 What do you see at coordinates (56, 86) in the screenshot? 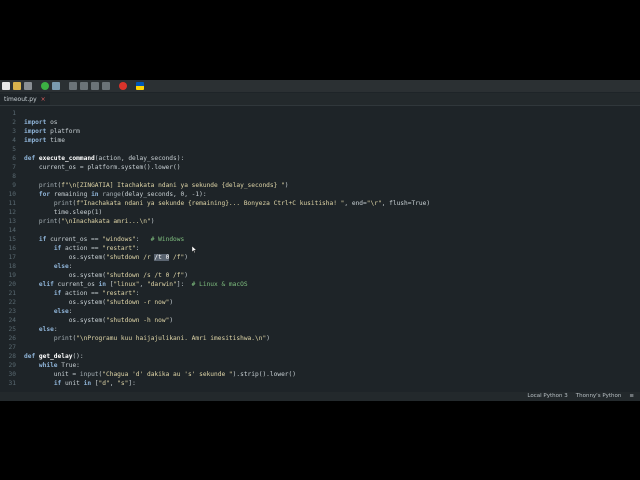
I see `debug-icon` at bounding box center [56, 86].